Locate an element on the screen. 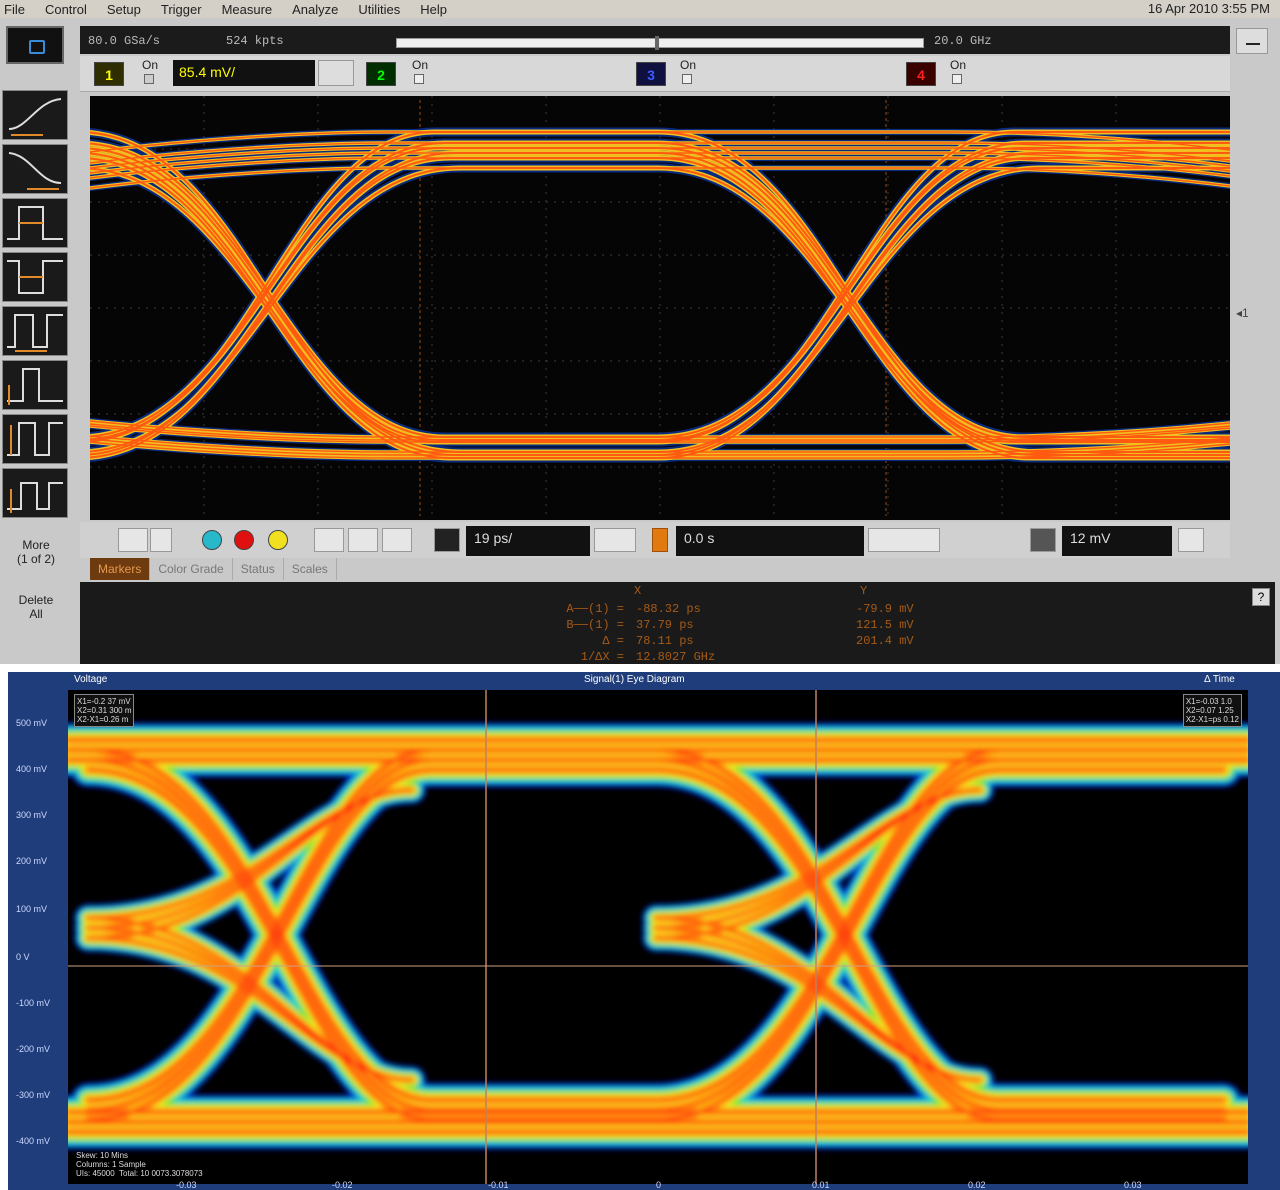  period-button is located at coordinates (35, 331).